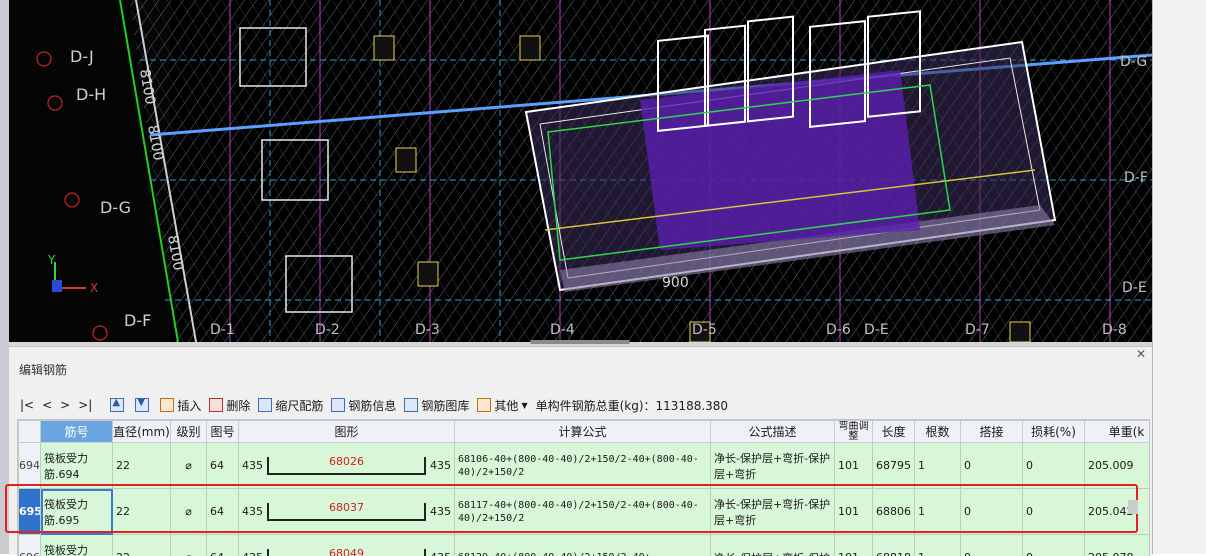 Image resolution: width=1206 pixels, height=556 pixels. Describe the element at coordinates (1133, 507) in the screenshot. I see `table-scrollbar` at that location.